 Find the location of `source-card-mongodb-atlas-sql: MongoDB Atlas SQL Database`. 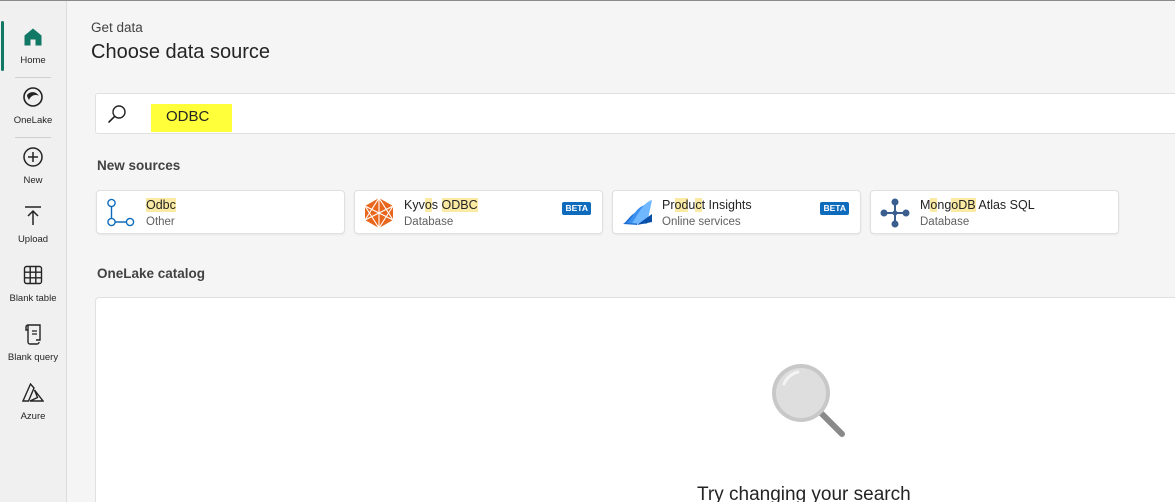

source-card-mongodb-atlas-sql: MongoDB Atlas SQL Database is located at coordinates (994, 212).